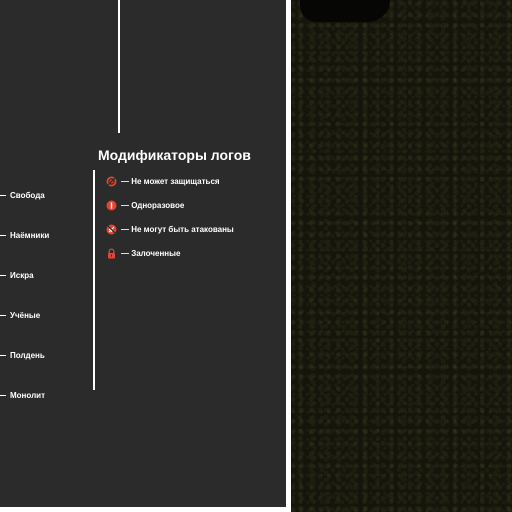 This screenshot has height=512, width=512. Describe the element at coordinates (153, 205) in the screenshot. I see `legend-text: — Одноразовое` at that location.